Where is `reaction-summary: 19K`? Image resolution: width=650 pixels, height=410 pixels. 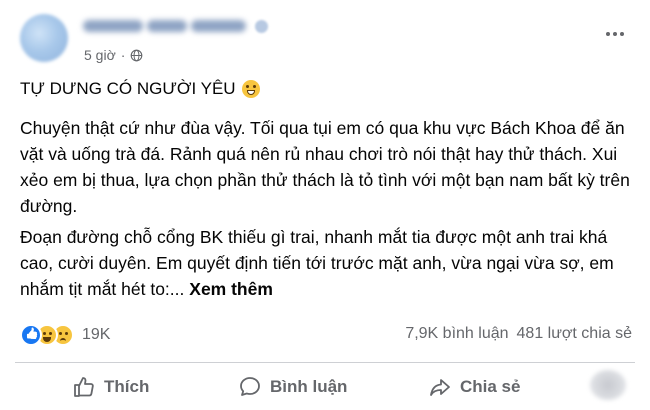 reaction-summary: 19K is located at coordinates (65, 335).